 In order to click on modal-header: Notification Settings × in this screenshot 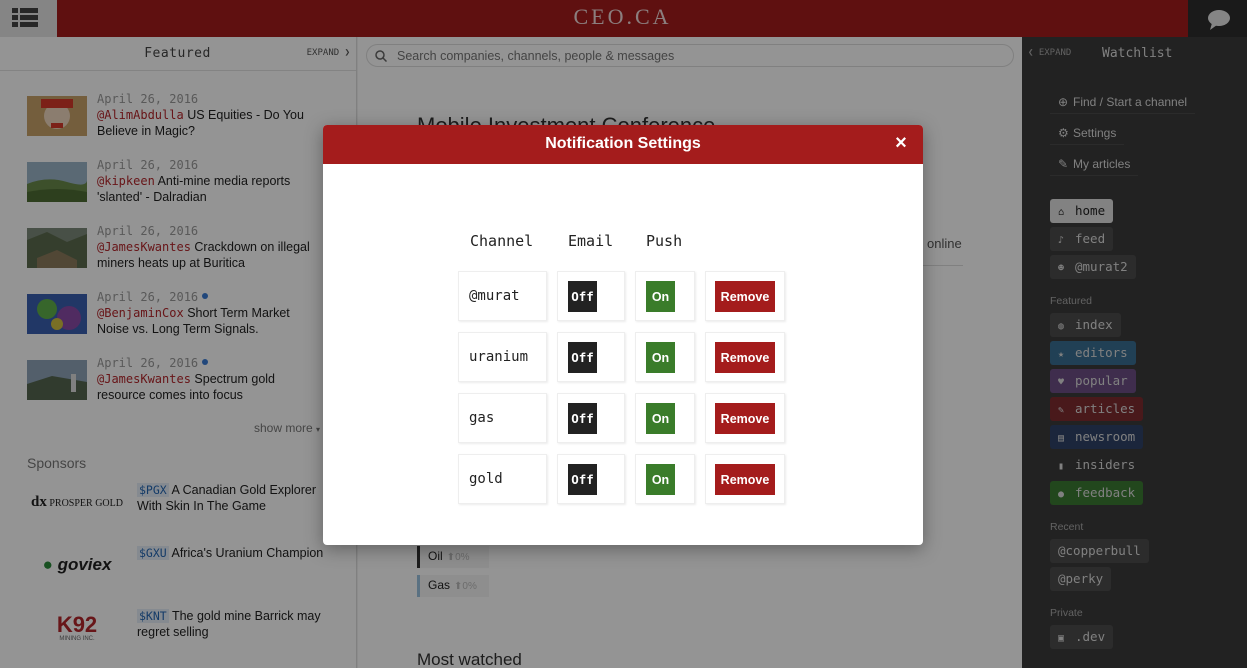, I will do `click(623, 144)`.